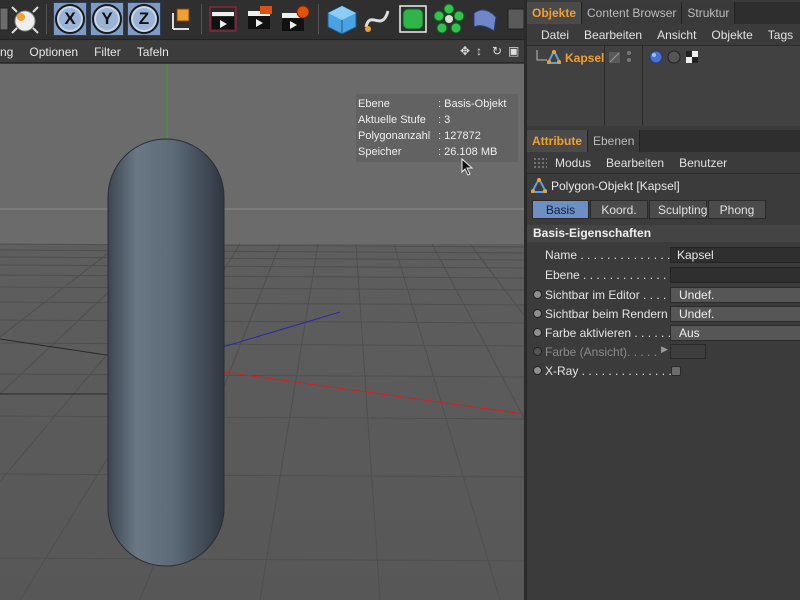 The height and width of the screenshot is (600, 800). What do you see at coordinates (413, 19) in the screenshot?
I see `subdivision-surface-icon` at bounding box center [413, 19].